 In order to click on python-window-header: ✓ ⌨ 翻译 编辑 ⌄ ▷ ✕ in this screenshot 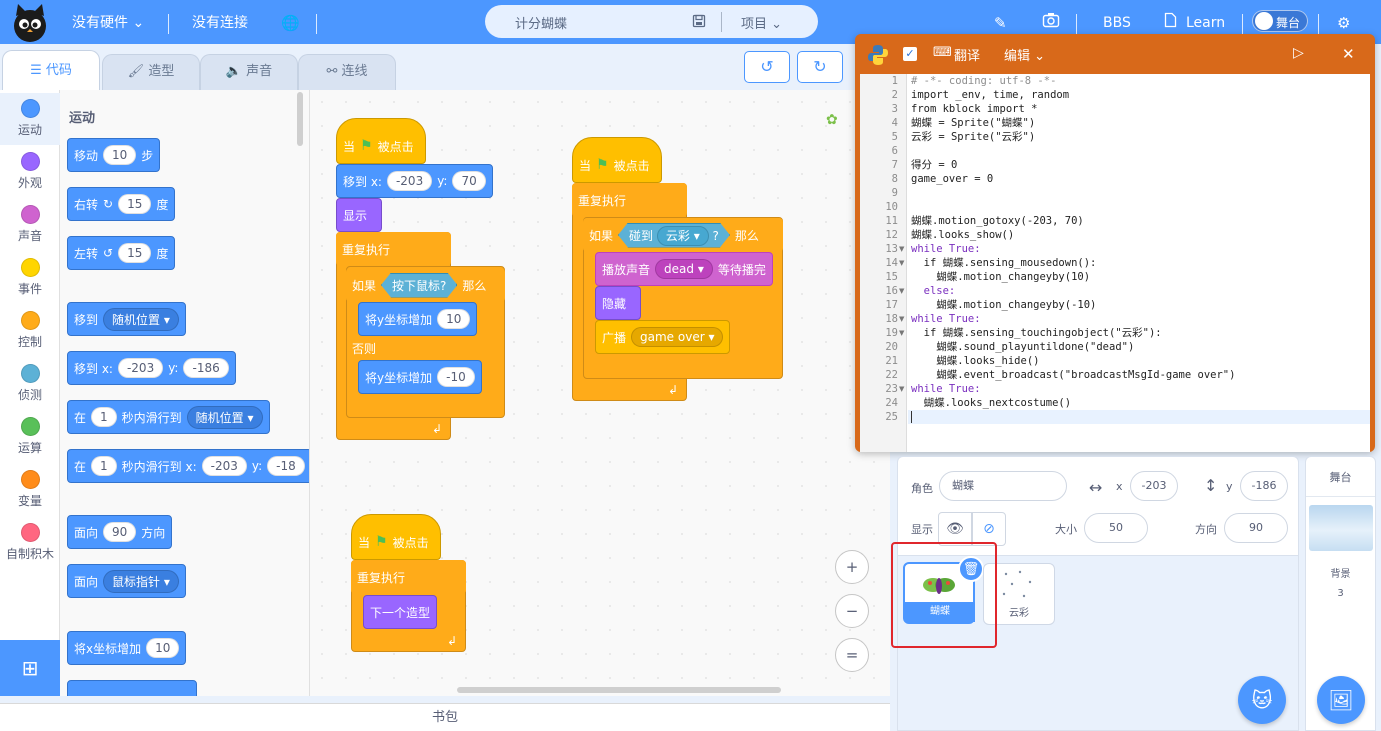, I will do `click(1115, 54)`.